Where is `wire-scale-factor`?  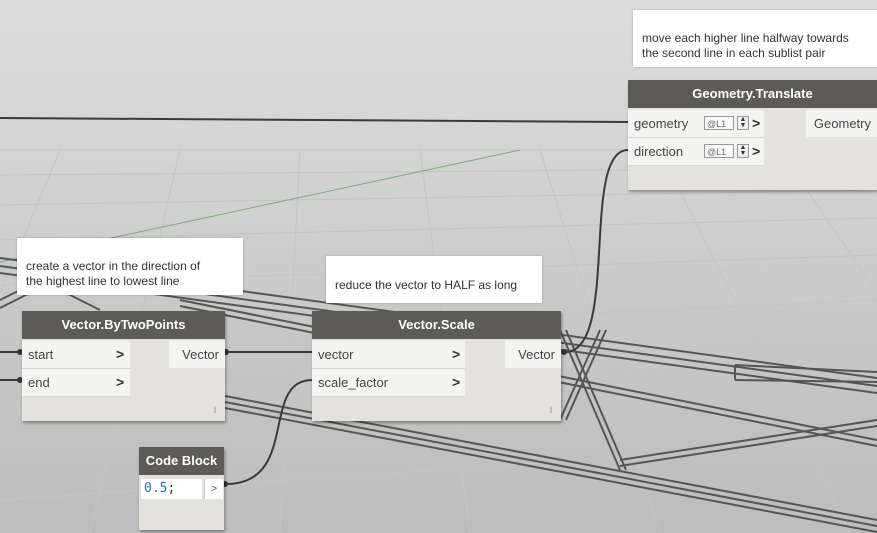 wire-scale-factor is located at coordinates (269, 432).